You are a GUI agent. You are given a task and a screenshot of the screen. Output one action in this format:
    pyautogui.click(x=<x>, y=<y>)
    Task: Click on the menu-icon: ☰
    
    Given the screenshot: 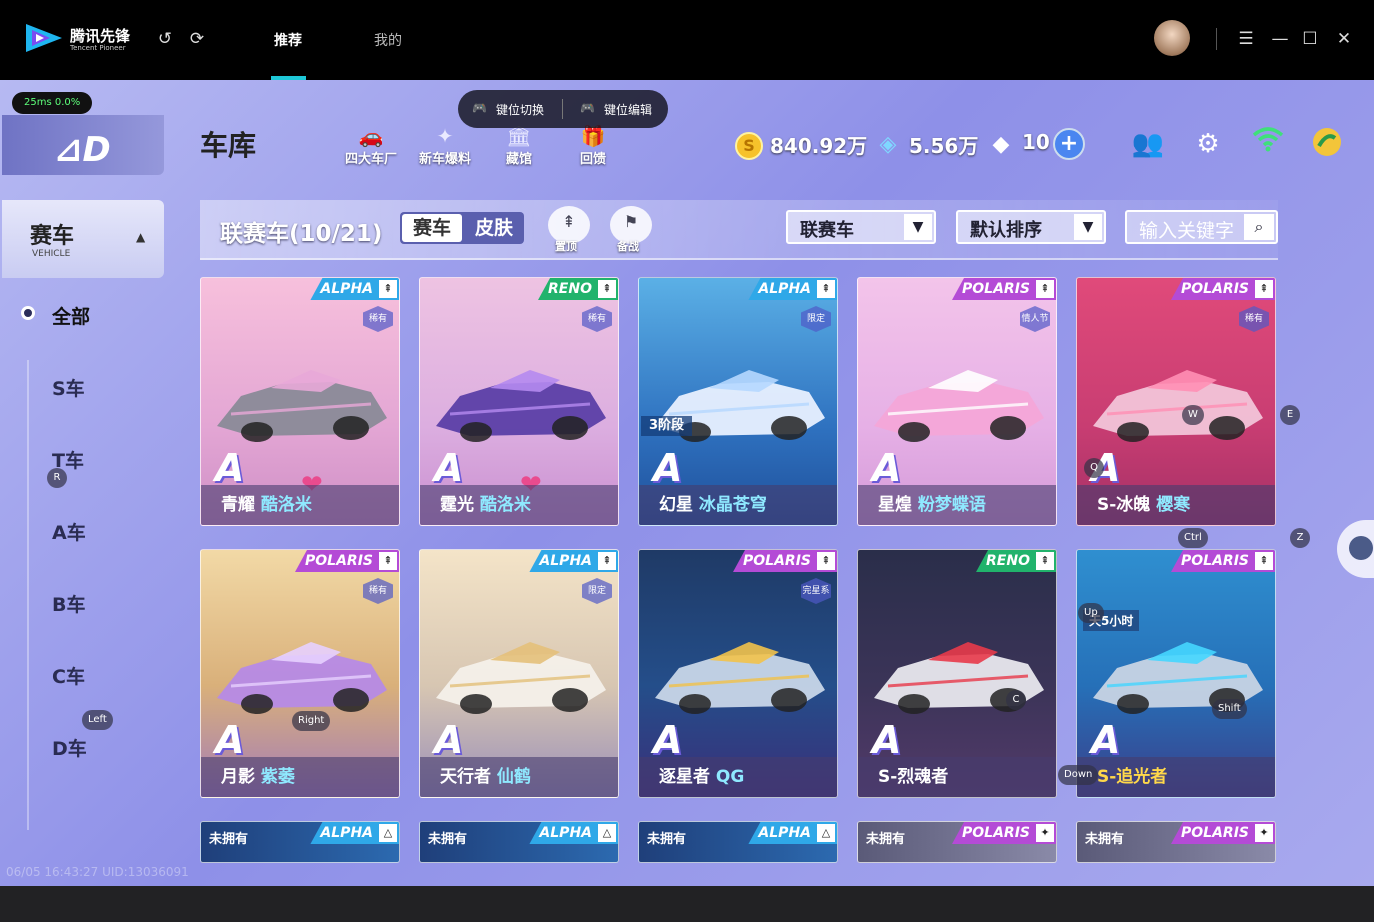 What is the action you would take?
    pyautogui.click(x=1246, y=39)
    